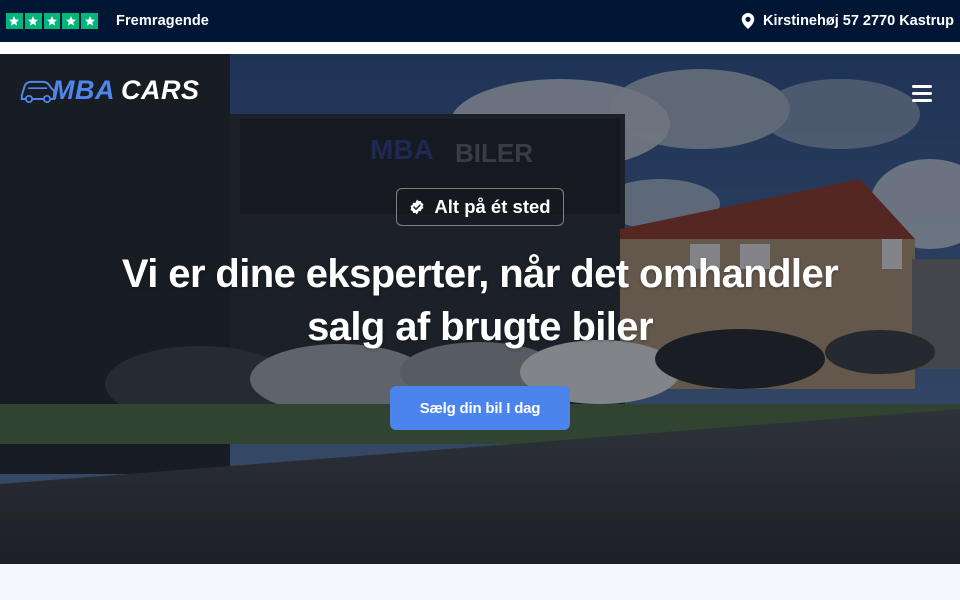 The height and width of the screenshot is (600, 960). I want to click on logo-secondary-text: CARS, so click(160, 89).